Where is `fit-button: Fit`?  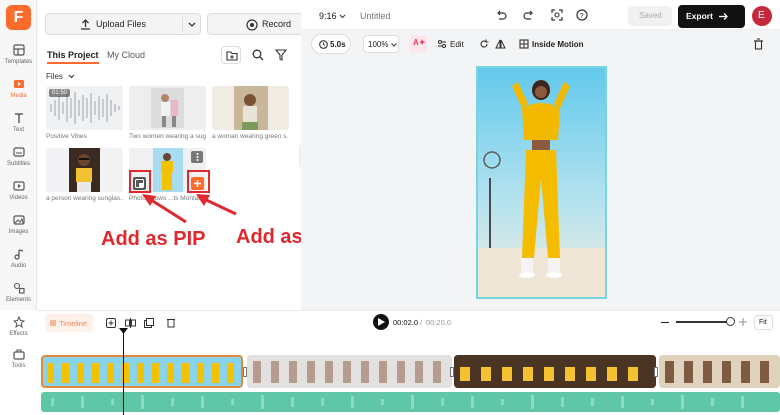 fit-button: Fit is located at coordinates (763, 322).